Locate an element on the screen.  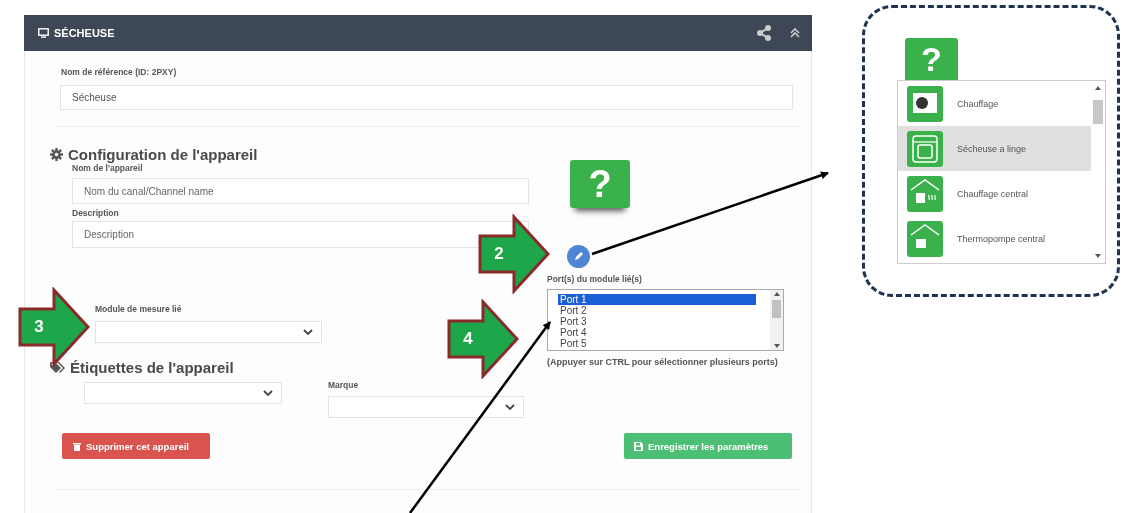
field-label: Port(s) du module lié(s) is located at coordinates (595, 279).